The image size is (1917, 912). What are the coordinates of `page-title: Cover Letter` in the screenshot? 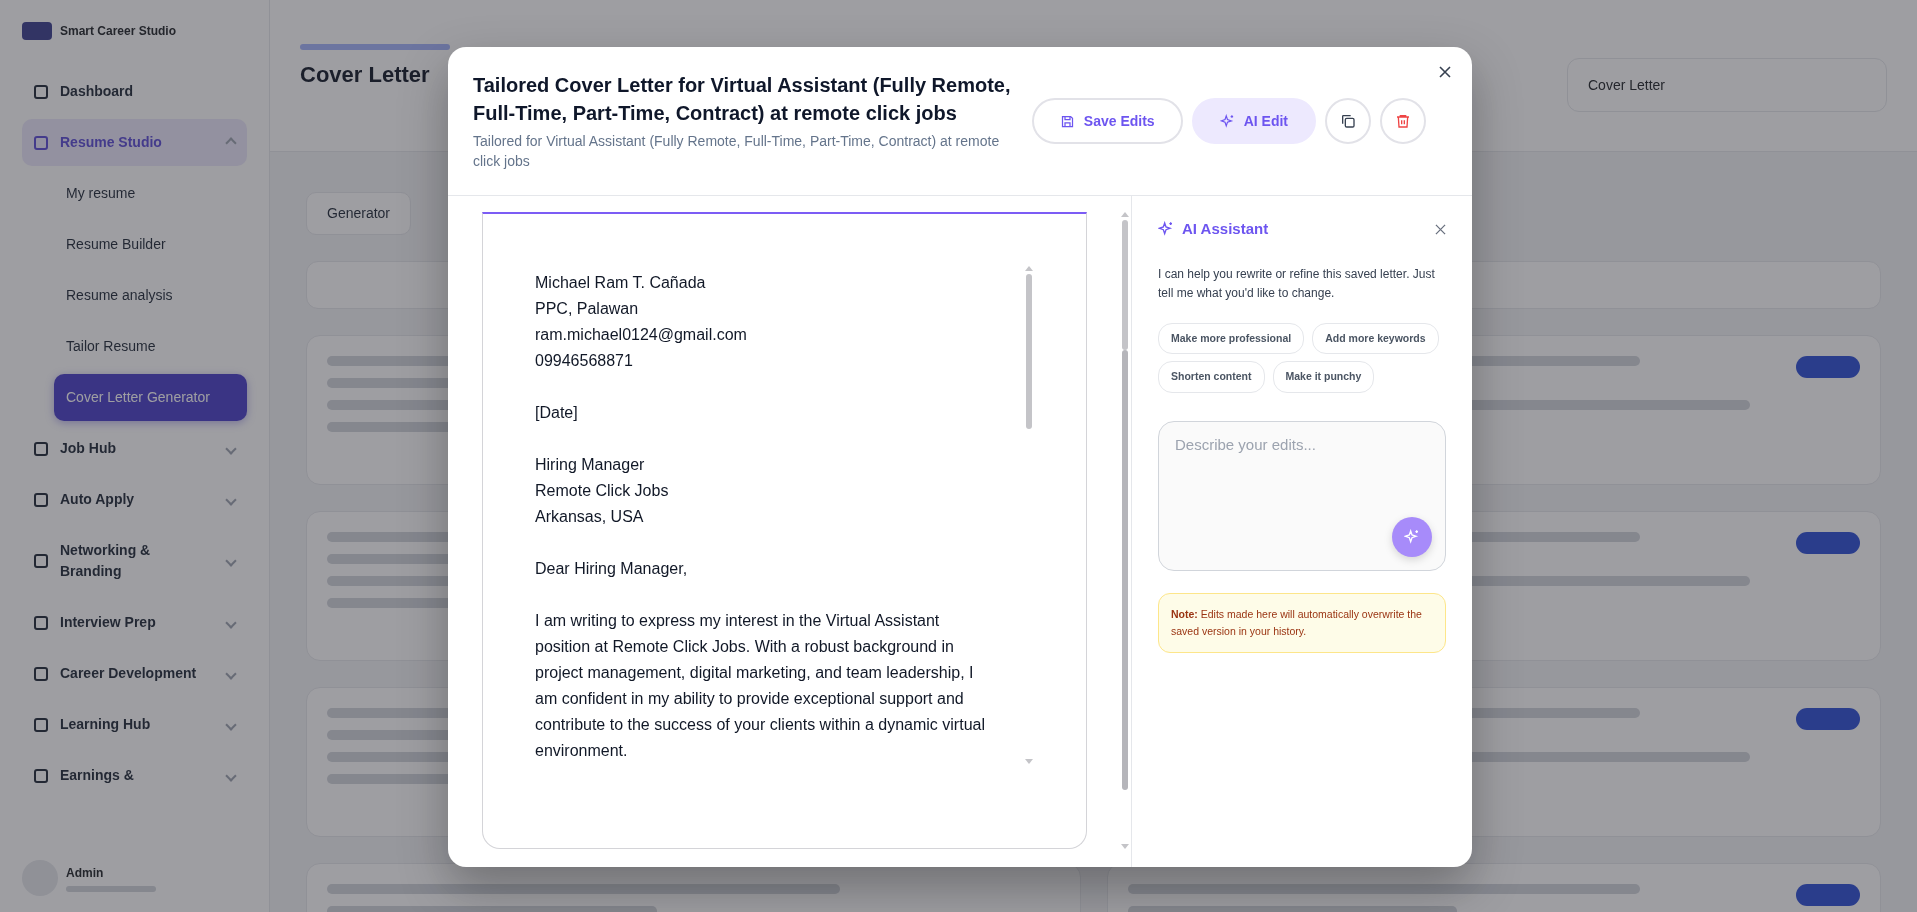 It's located at (365, 75).